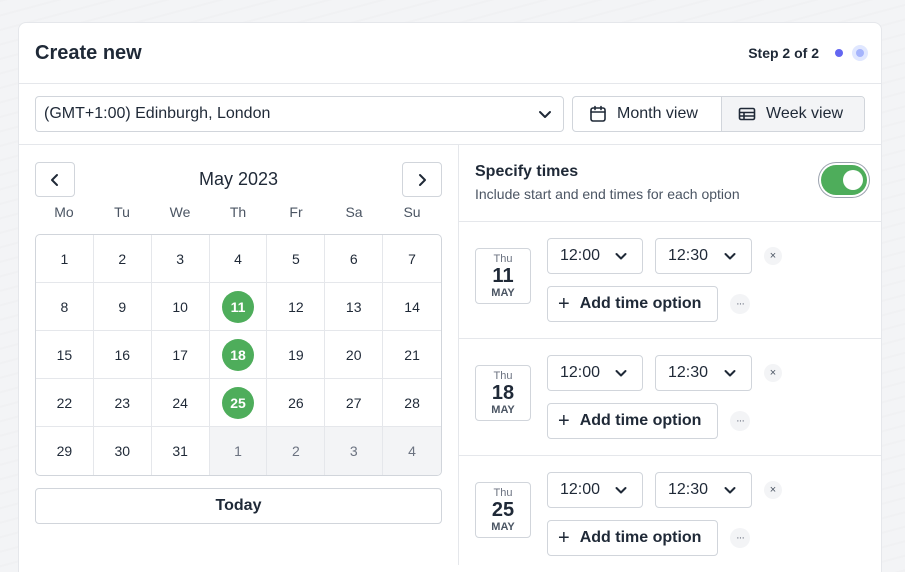 This screenshot has height=572, width=905. I want to click on week-view-button: Week view, so click(793, 114).